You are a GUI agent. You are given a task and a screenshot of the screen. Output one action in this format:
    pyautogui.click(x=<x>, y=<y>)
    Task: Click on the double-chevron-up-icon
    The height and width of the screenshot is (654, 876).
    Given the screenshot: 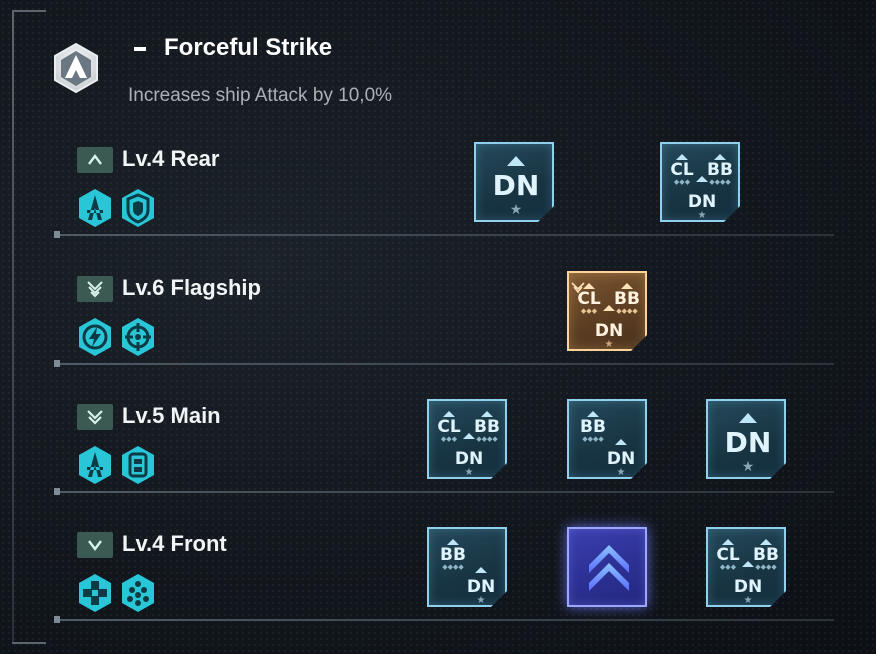 What is the action you would take?
    pyautogui.click(x=609, y=568)
    